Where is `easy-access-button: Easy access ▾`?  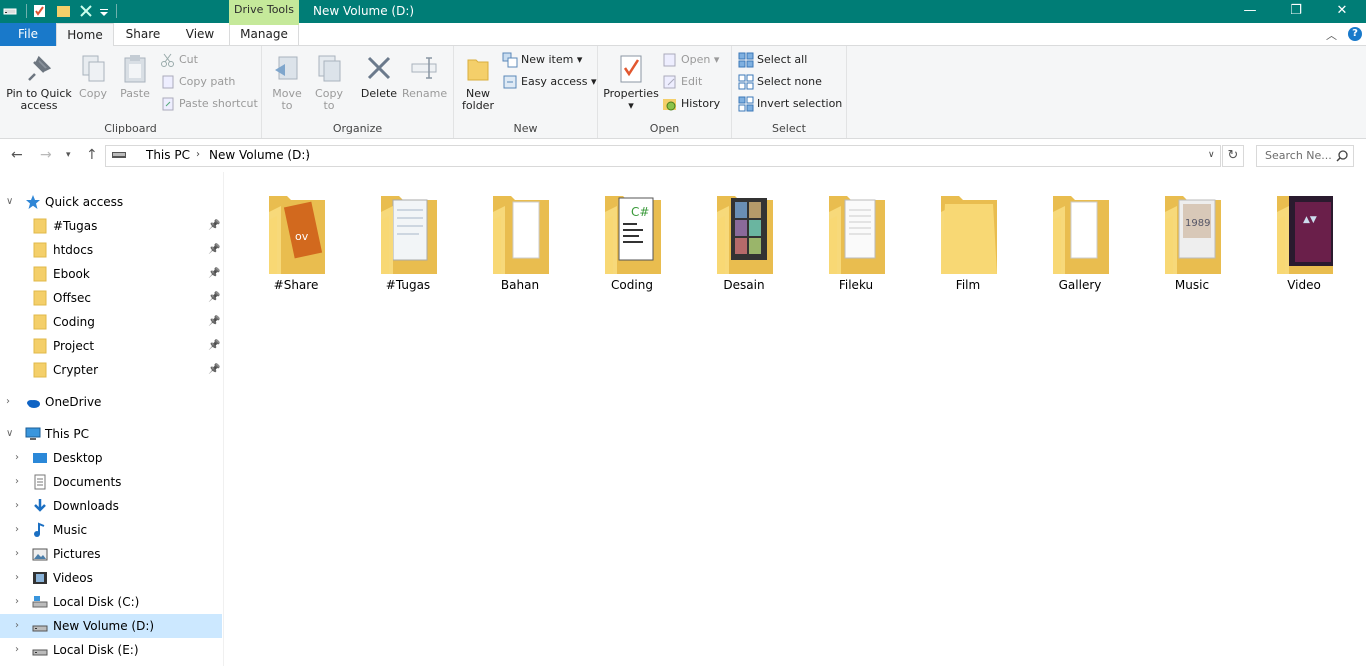 easy-access-button: Easy access ▾ is located at coordinates (549, 83).